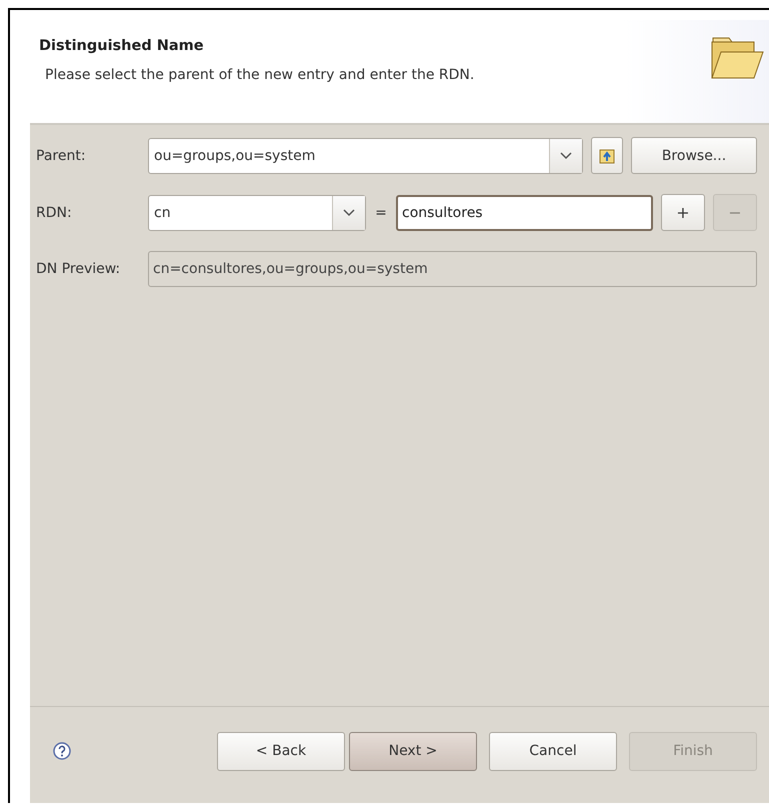 Image resolution: width=769 pixels, height=805 pixels. Describe the element at coordinates (281, 751) in the screenshot. I see `wizard-button: < Back` at that location.